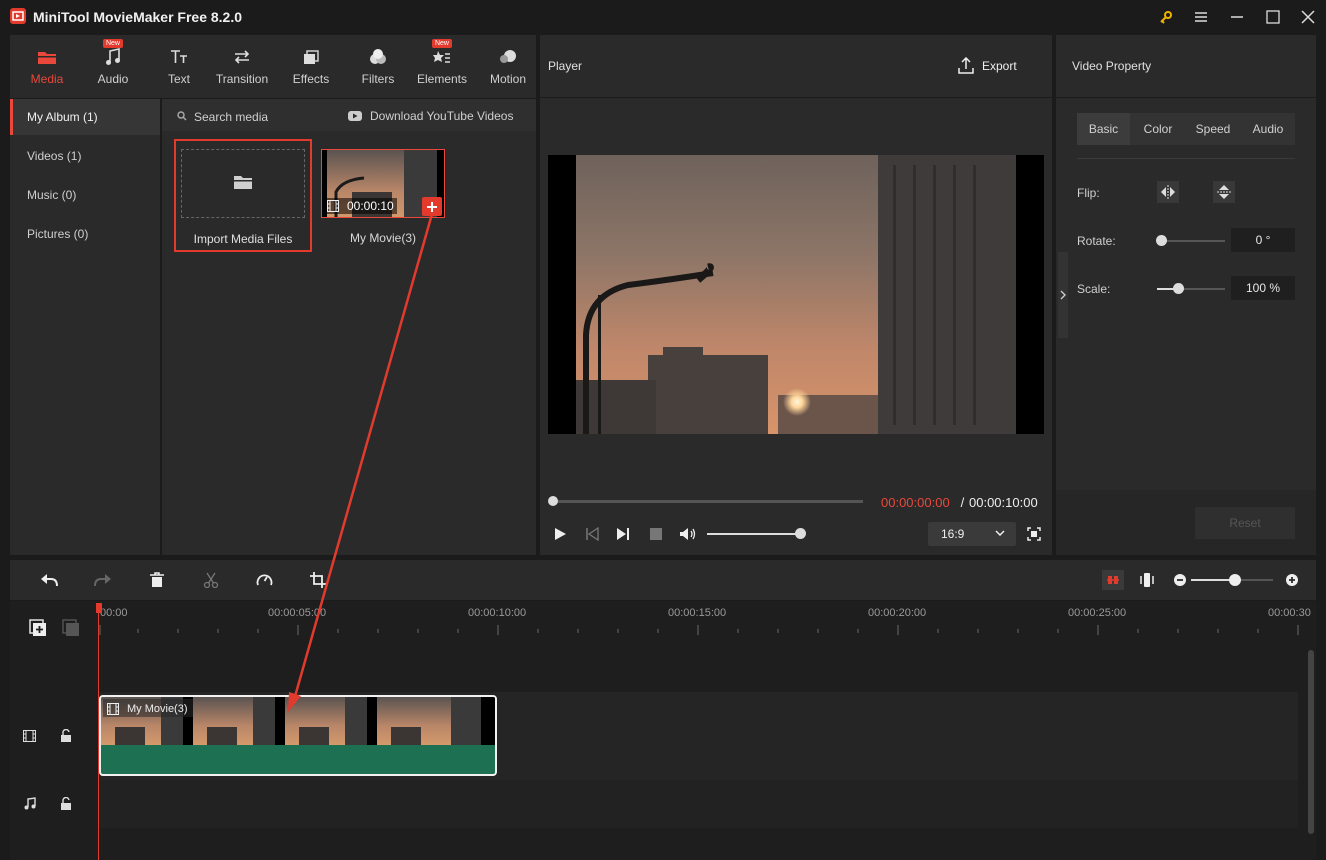 The image size is (1326, 860). I want to click on annotation-arrow, so click(361, 462).